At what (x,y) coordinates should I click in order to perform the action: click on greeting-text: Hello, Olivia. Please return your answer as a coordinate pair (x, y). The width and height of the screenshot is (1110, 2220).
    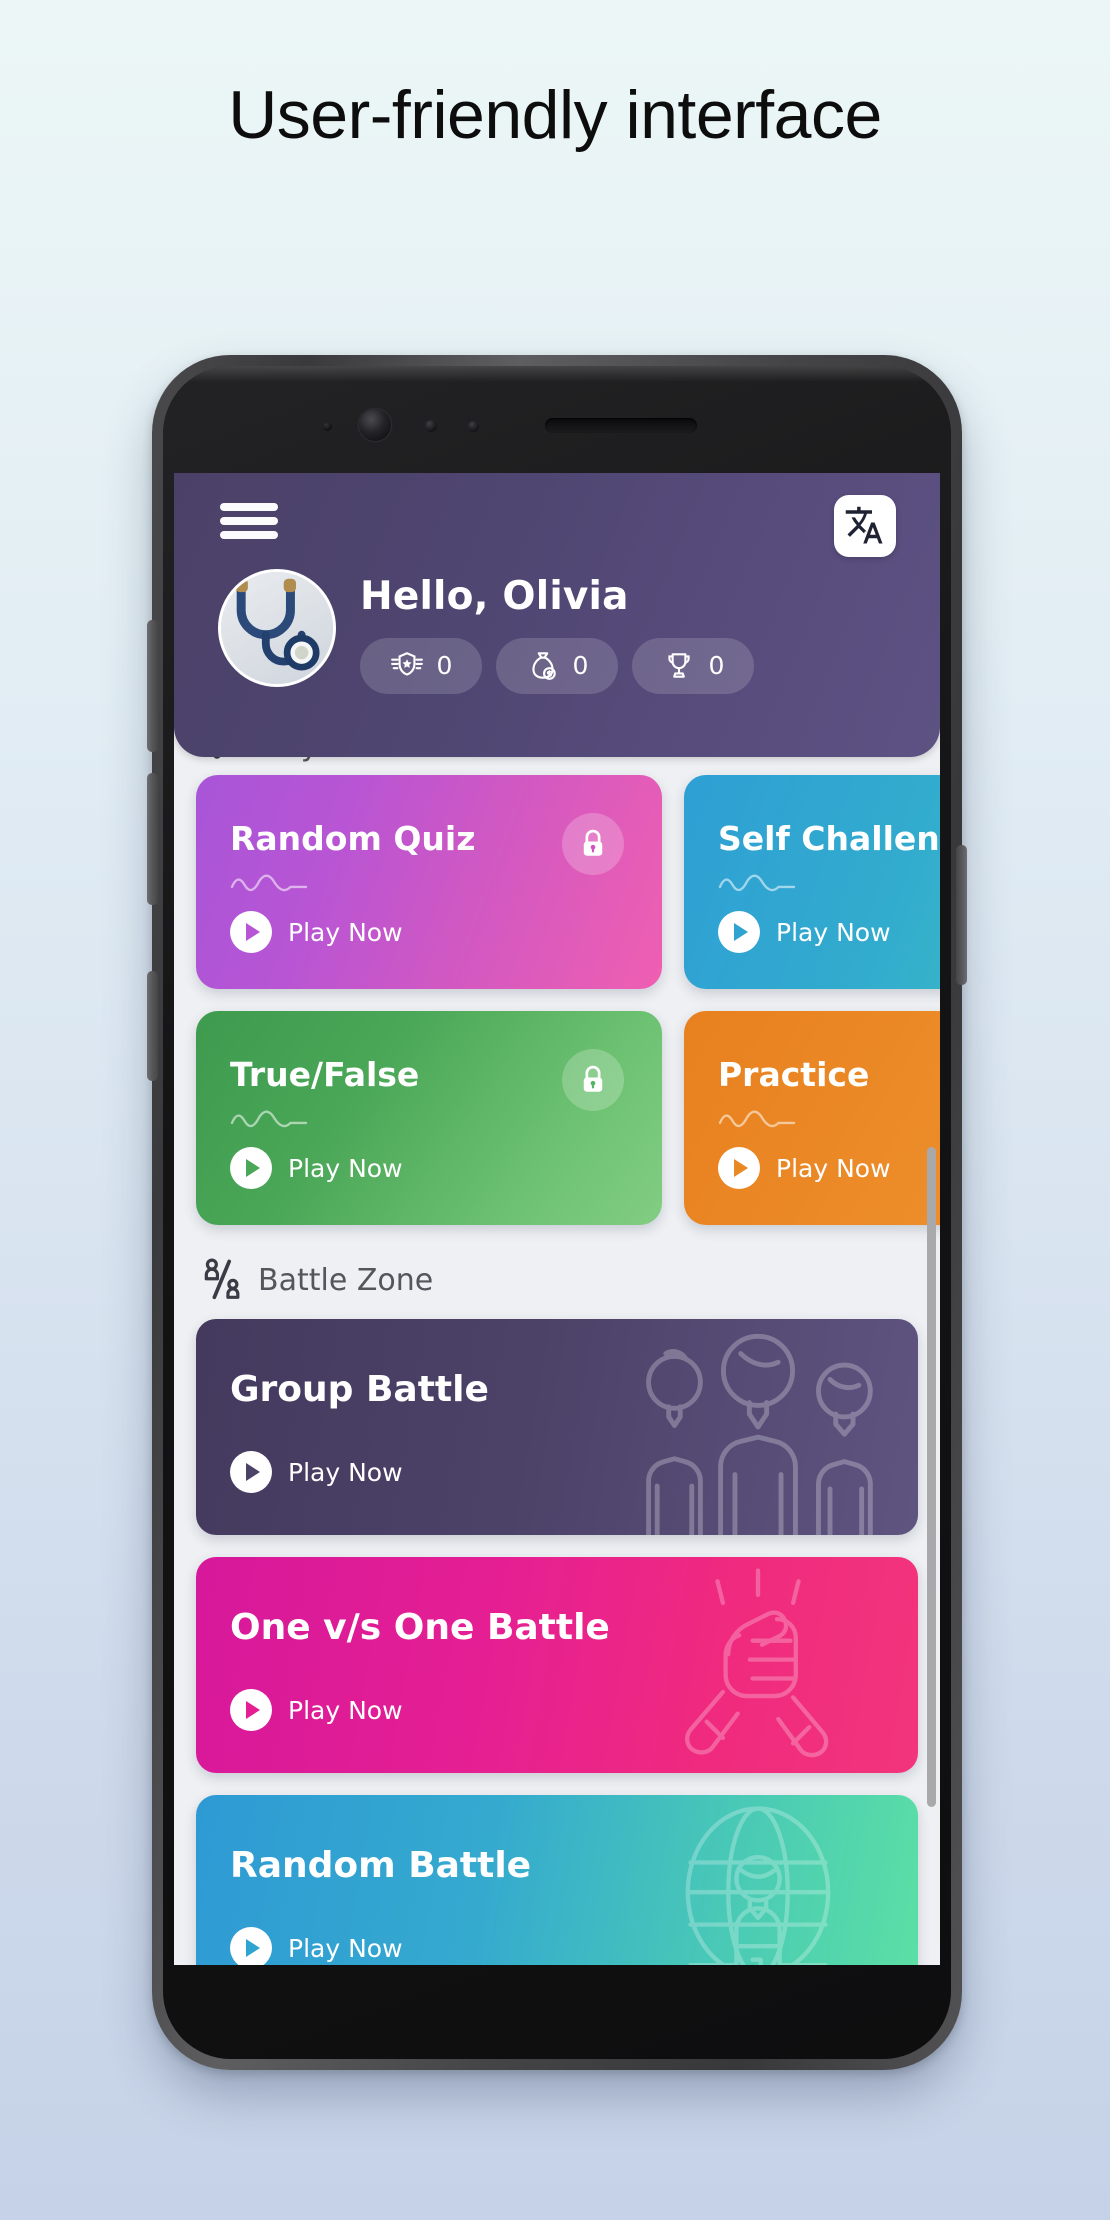
    Looking at the image, I should click on (494, 596).